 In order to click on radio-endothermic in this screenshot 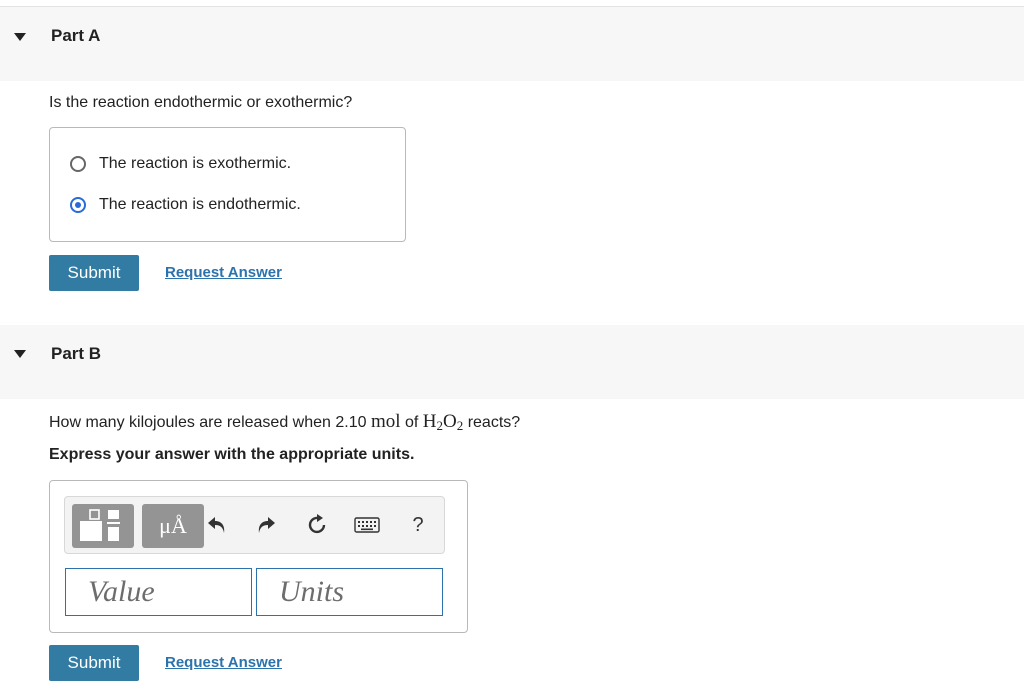, I will do `click(78, 205)`.